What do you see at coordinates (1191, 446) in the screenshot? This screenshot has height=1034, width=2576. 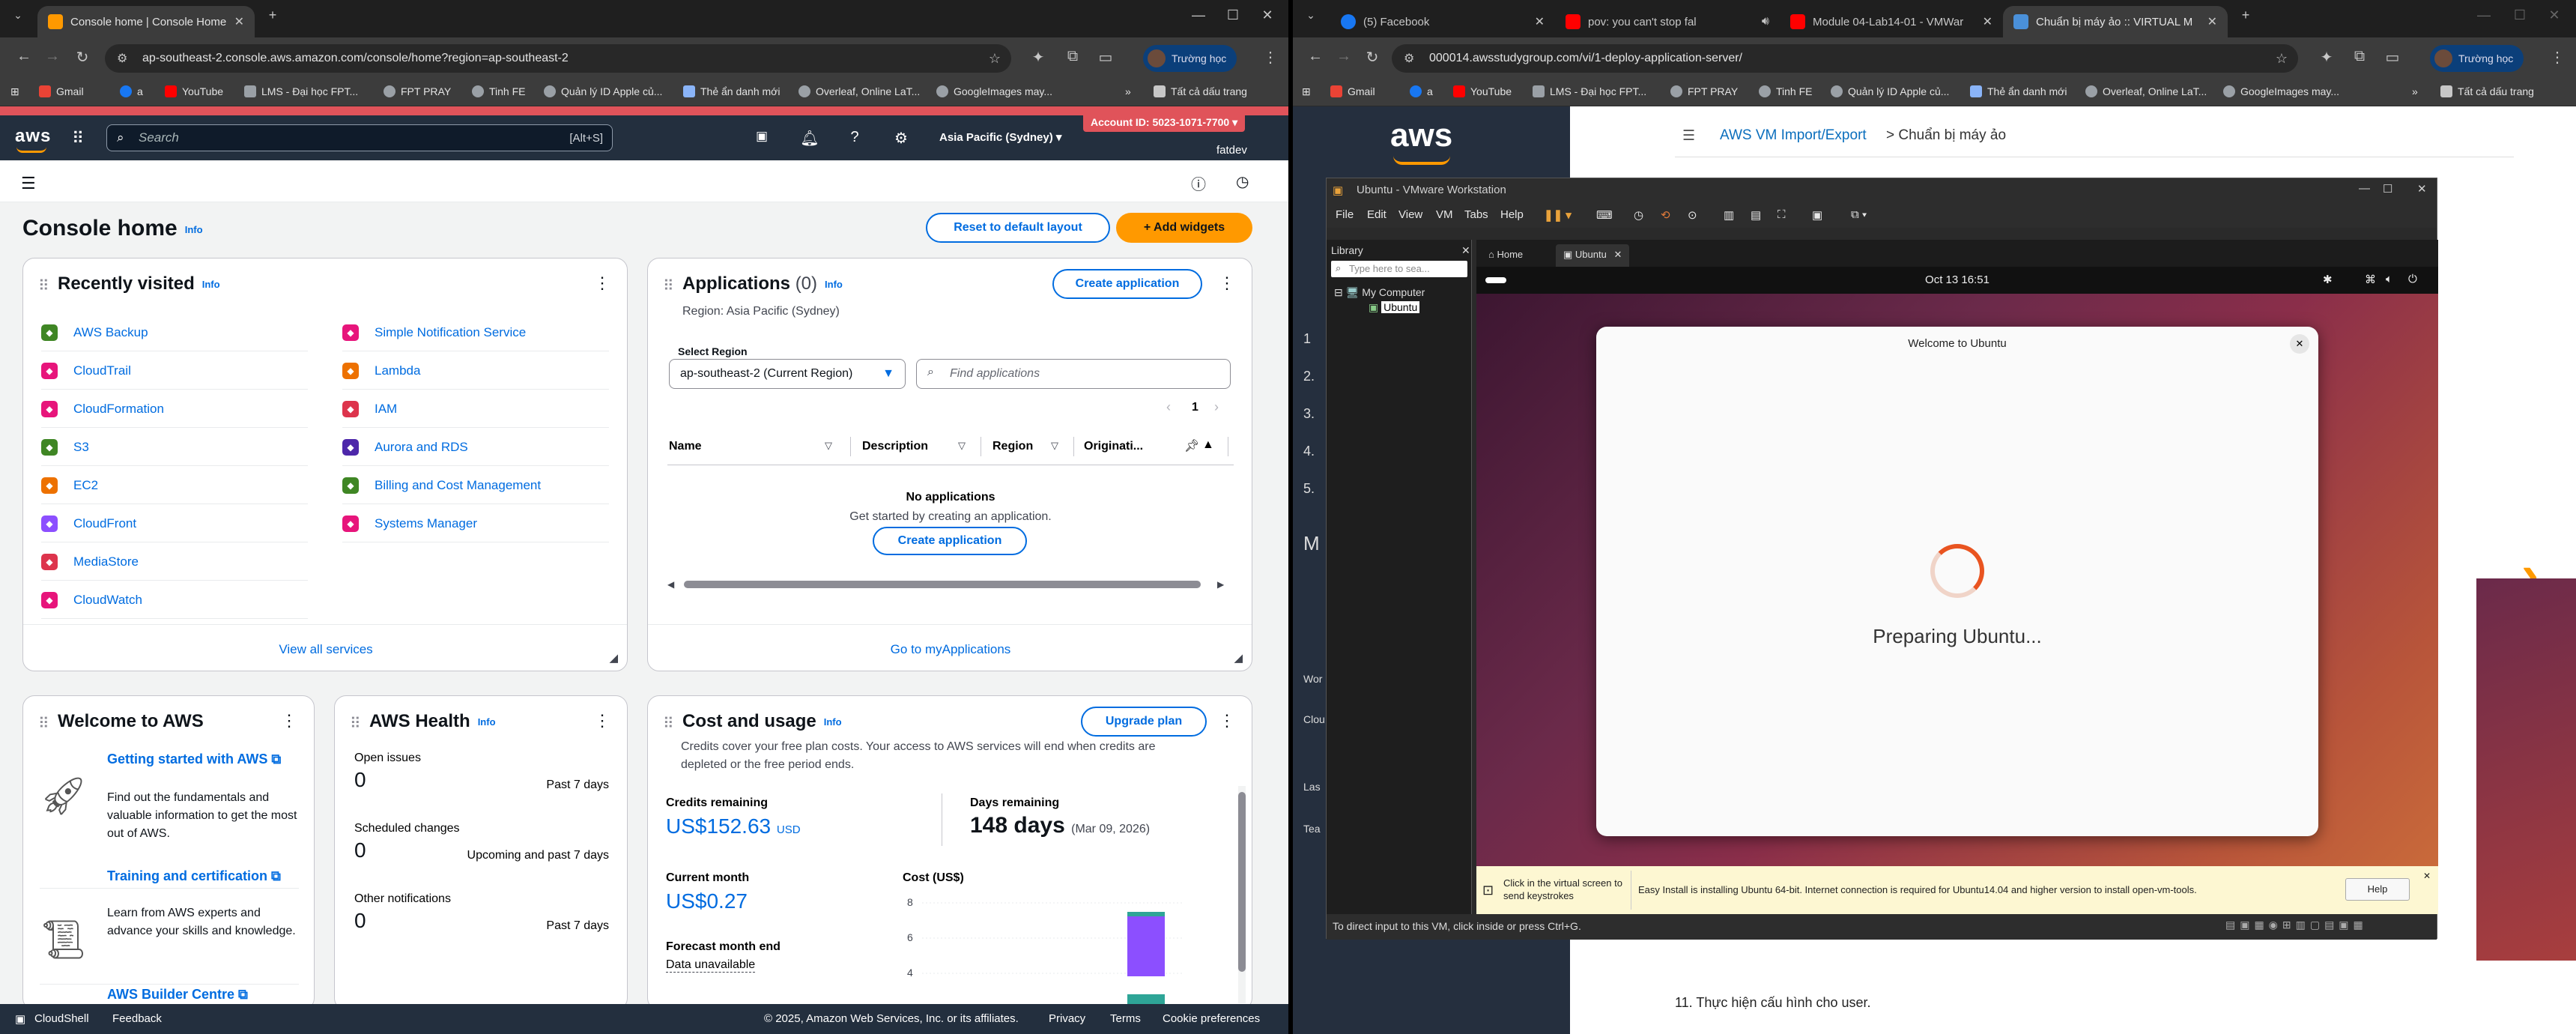 I see `pin-icon: 📌︎` at bounding box center [1191, 446].